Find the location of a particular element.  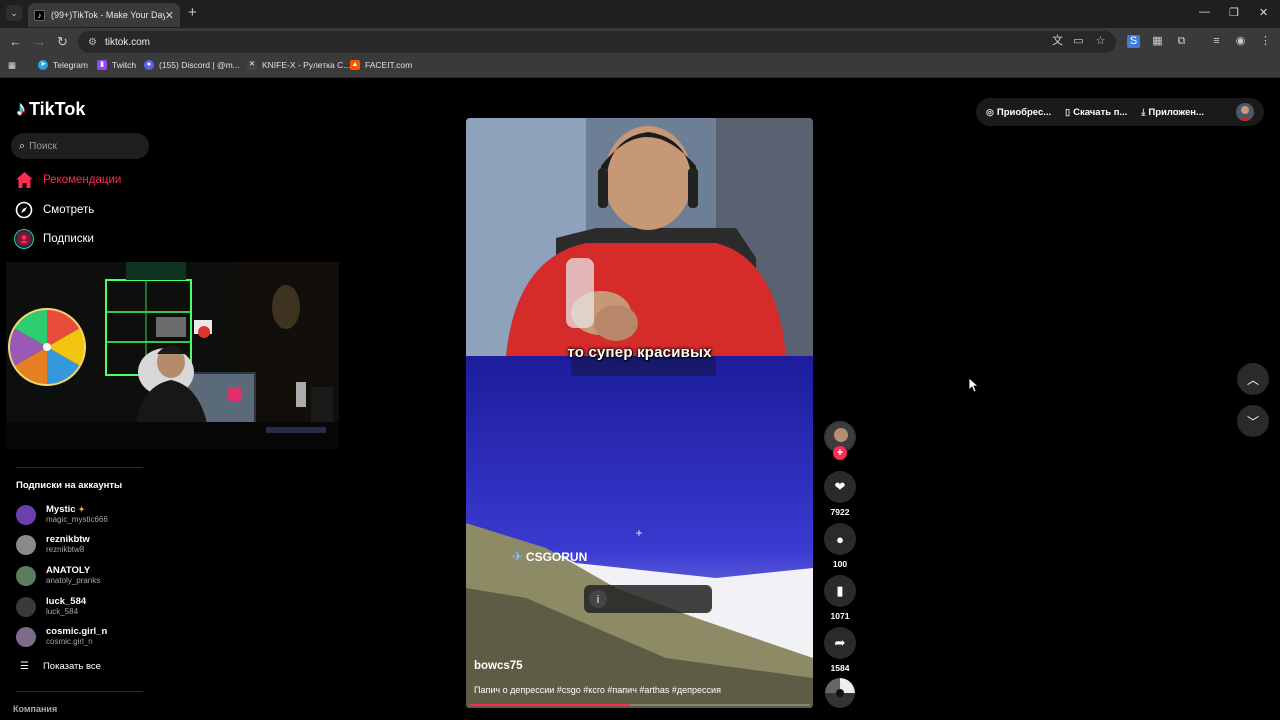

forward-button: → is located at coordinates (39, 41).